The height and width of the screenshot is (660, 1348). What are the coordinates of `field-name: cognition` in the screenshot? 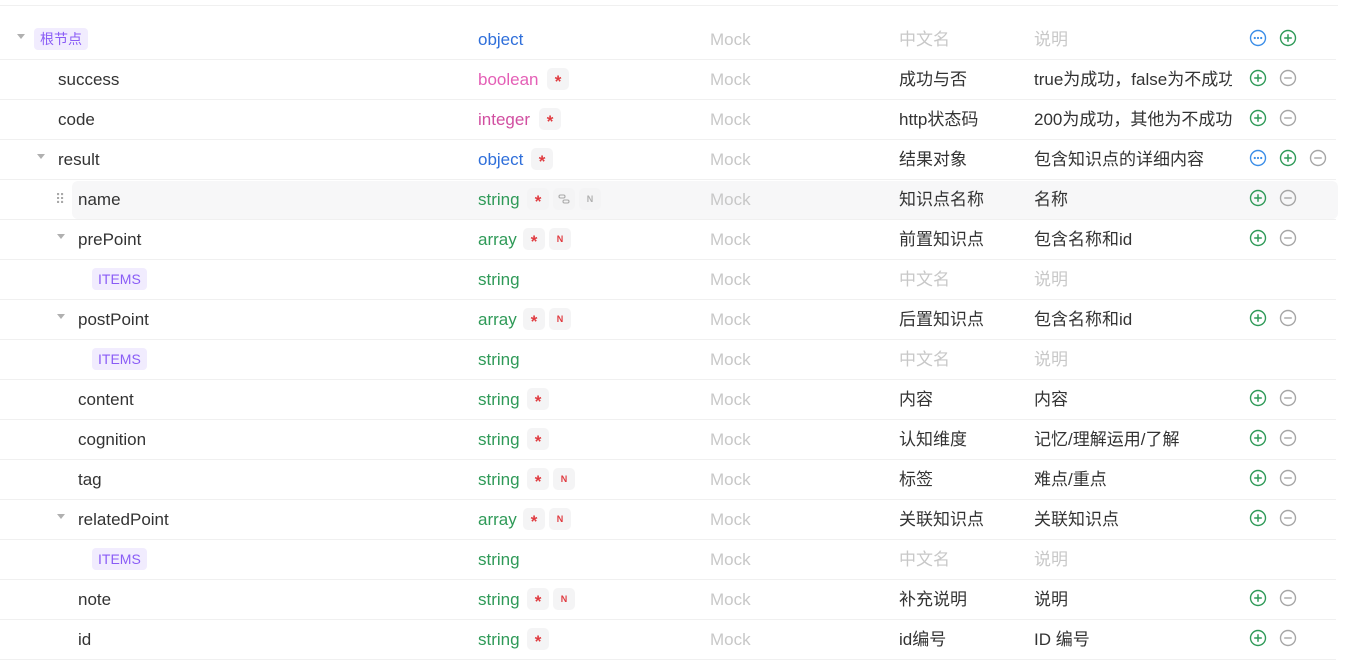 It's located at (112, 440).